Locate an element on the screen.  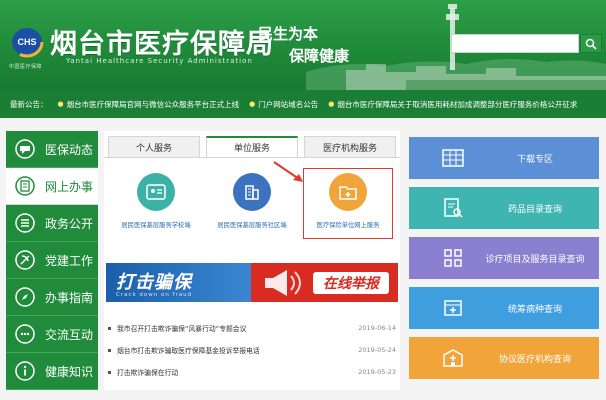
tab-employer-services: 单位服务 is located at coordinates (252, 147).